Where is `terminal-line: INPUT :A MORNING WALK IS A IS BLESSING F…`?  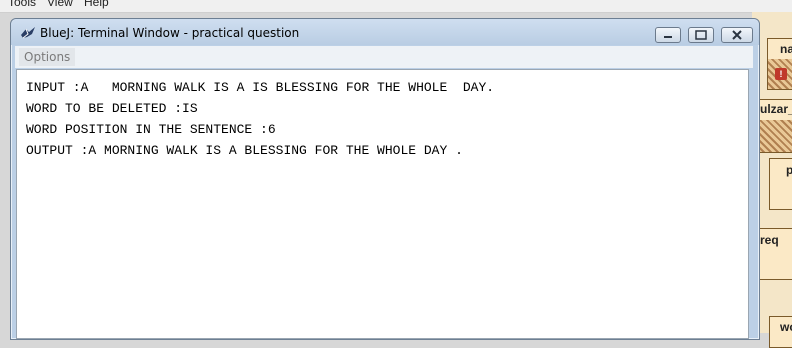 terminal-line: INPUT :A MORNING WALK IS A IS BLESSING F… is located at coordinates (260, 87).